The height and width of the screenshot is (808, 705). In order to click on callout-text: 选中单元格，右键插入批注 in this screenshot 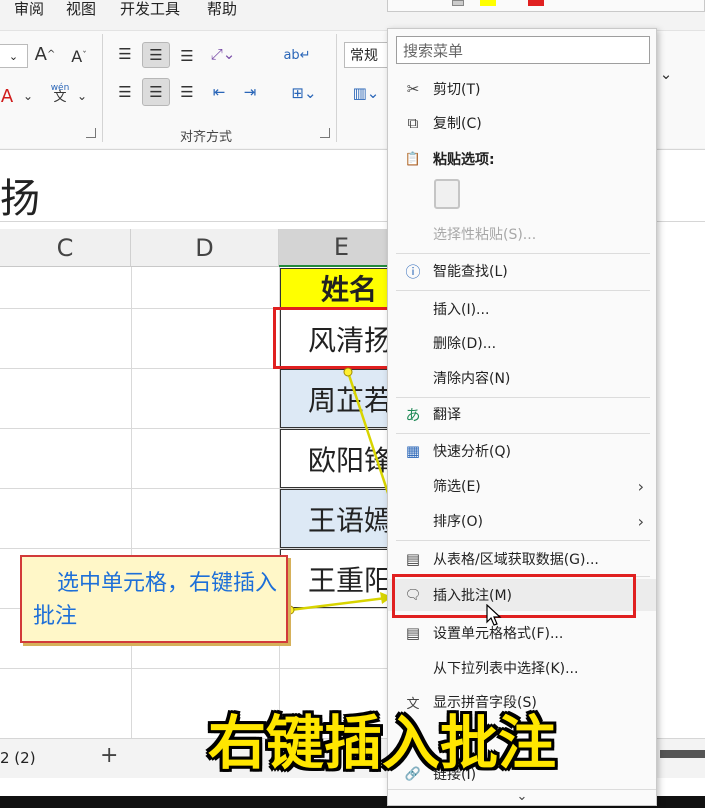, I will do `click(155, 600)`.